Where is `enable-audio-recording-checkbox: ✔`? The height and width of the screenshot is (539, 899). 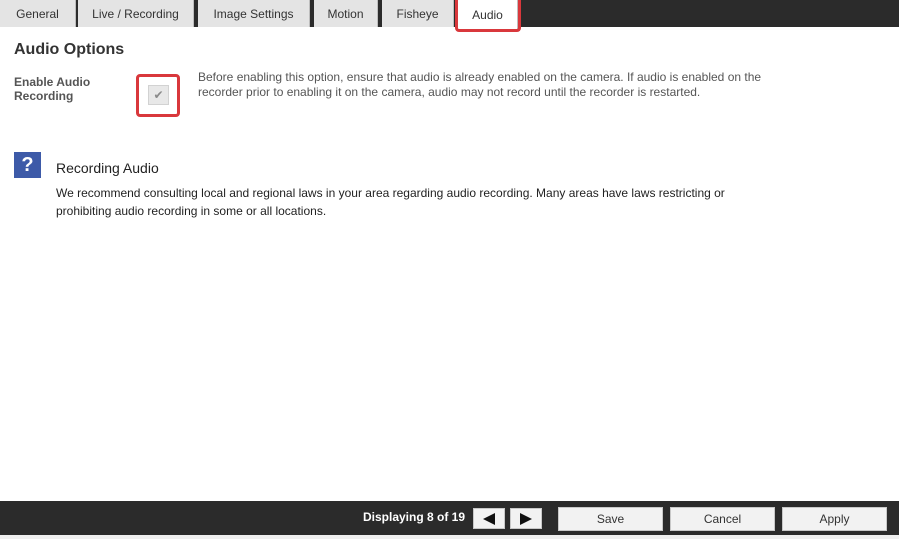
enable-audio-recording-checkbox: ✔ is located at coordinates (158, 95).